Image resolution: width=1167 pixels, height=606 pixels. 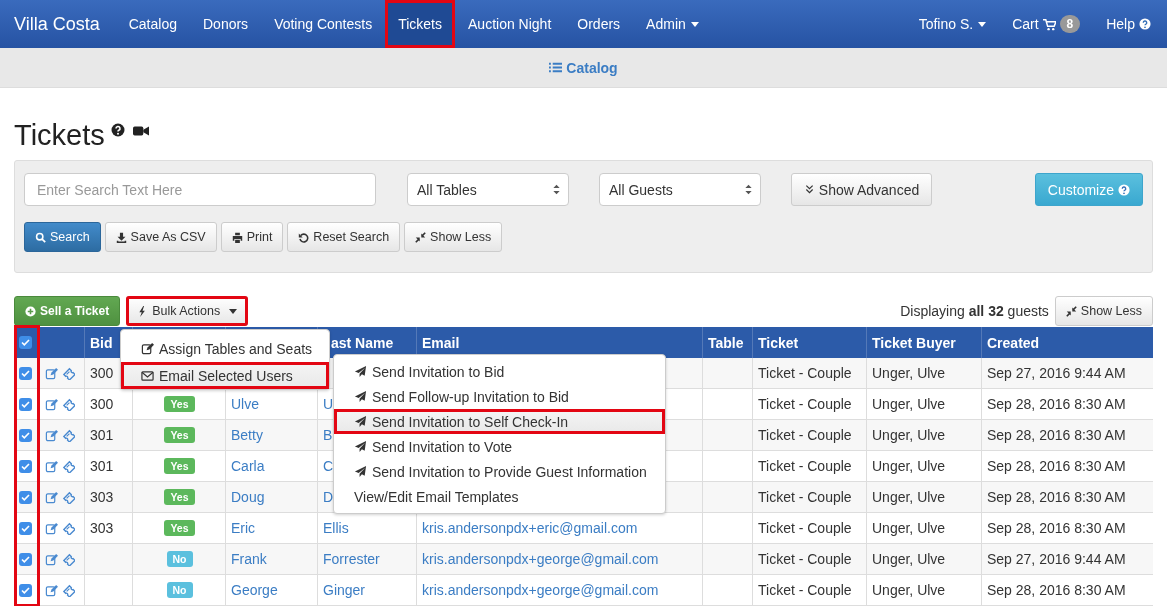 What do you see at coordinates (583, 67) in the screenshot?
I see `catalog-link: Catalog` at bounding box center [583, 67].